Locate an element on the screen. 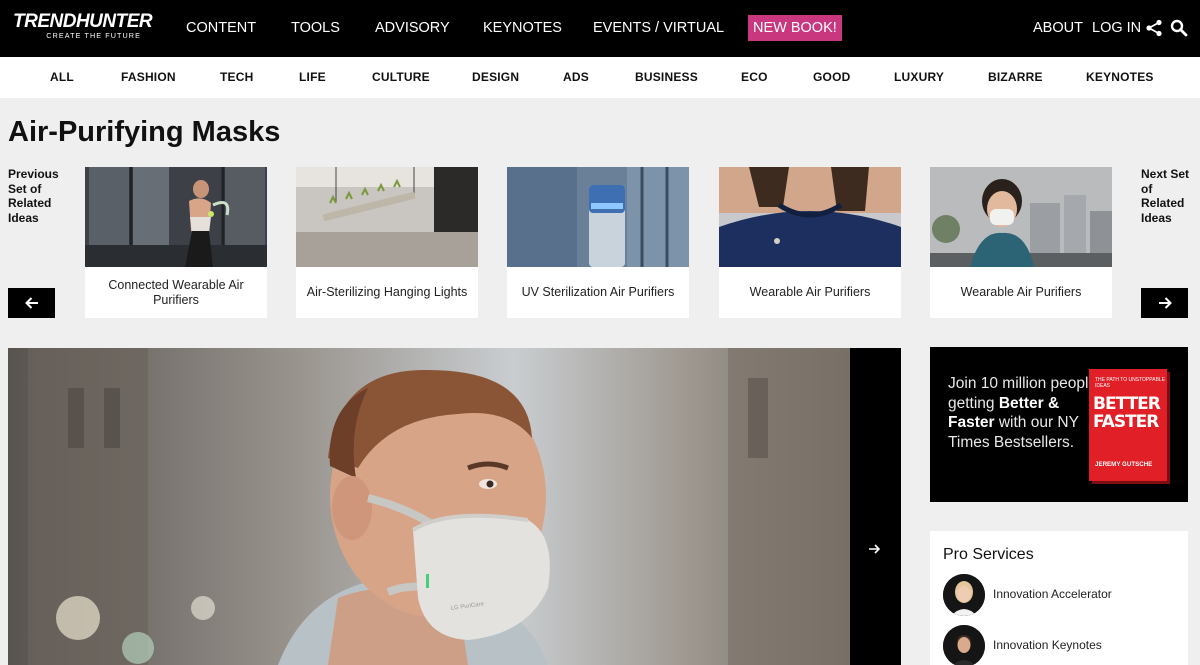 The height and width of the screenshot is (665, 1200). pro-service-item: Innovation Accelerator is located at coordinates (1063, 595).